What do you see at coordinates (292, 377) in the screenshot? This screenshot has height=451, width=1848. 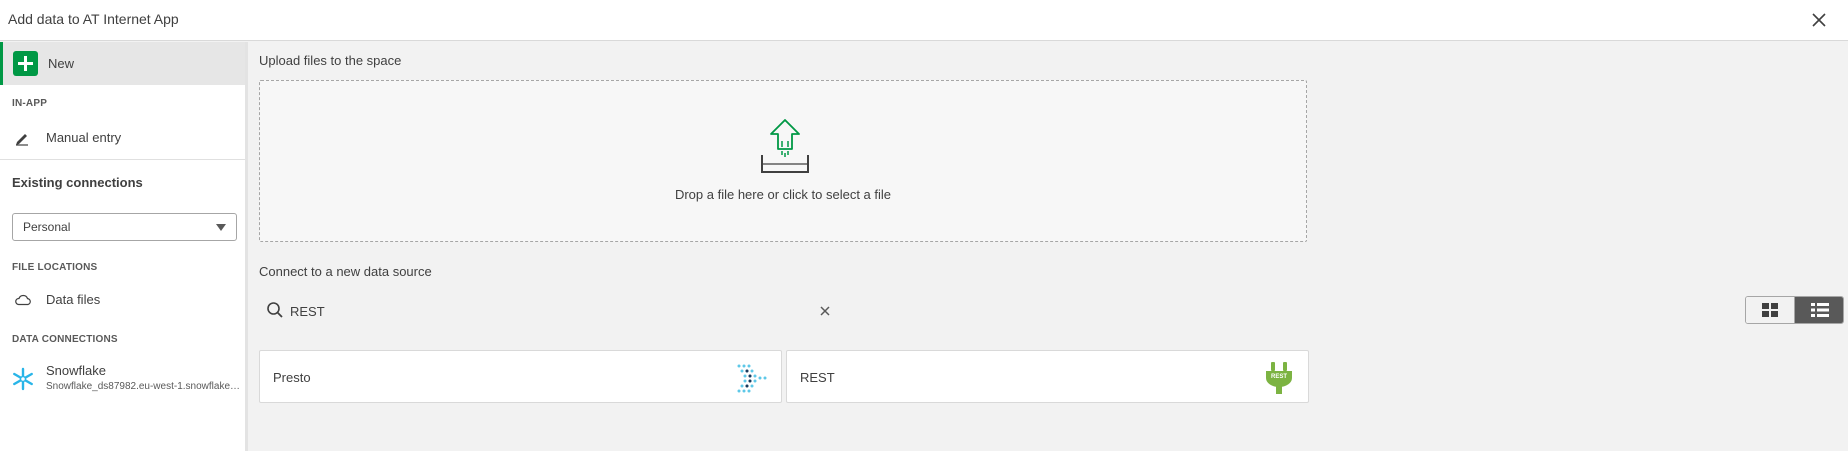 I see `connector-name: Presto` at bounding box center [292, 377].